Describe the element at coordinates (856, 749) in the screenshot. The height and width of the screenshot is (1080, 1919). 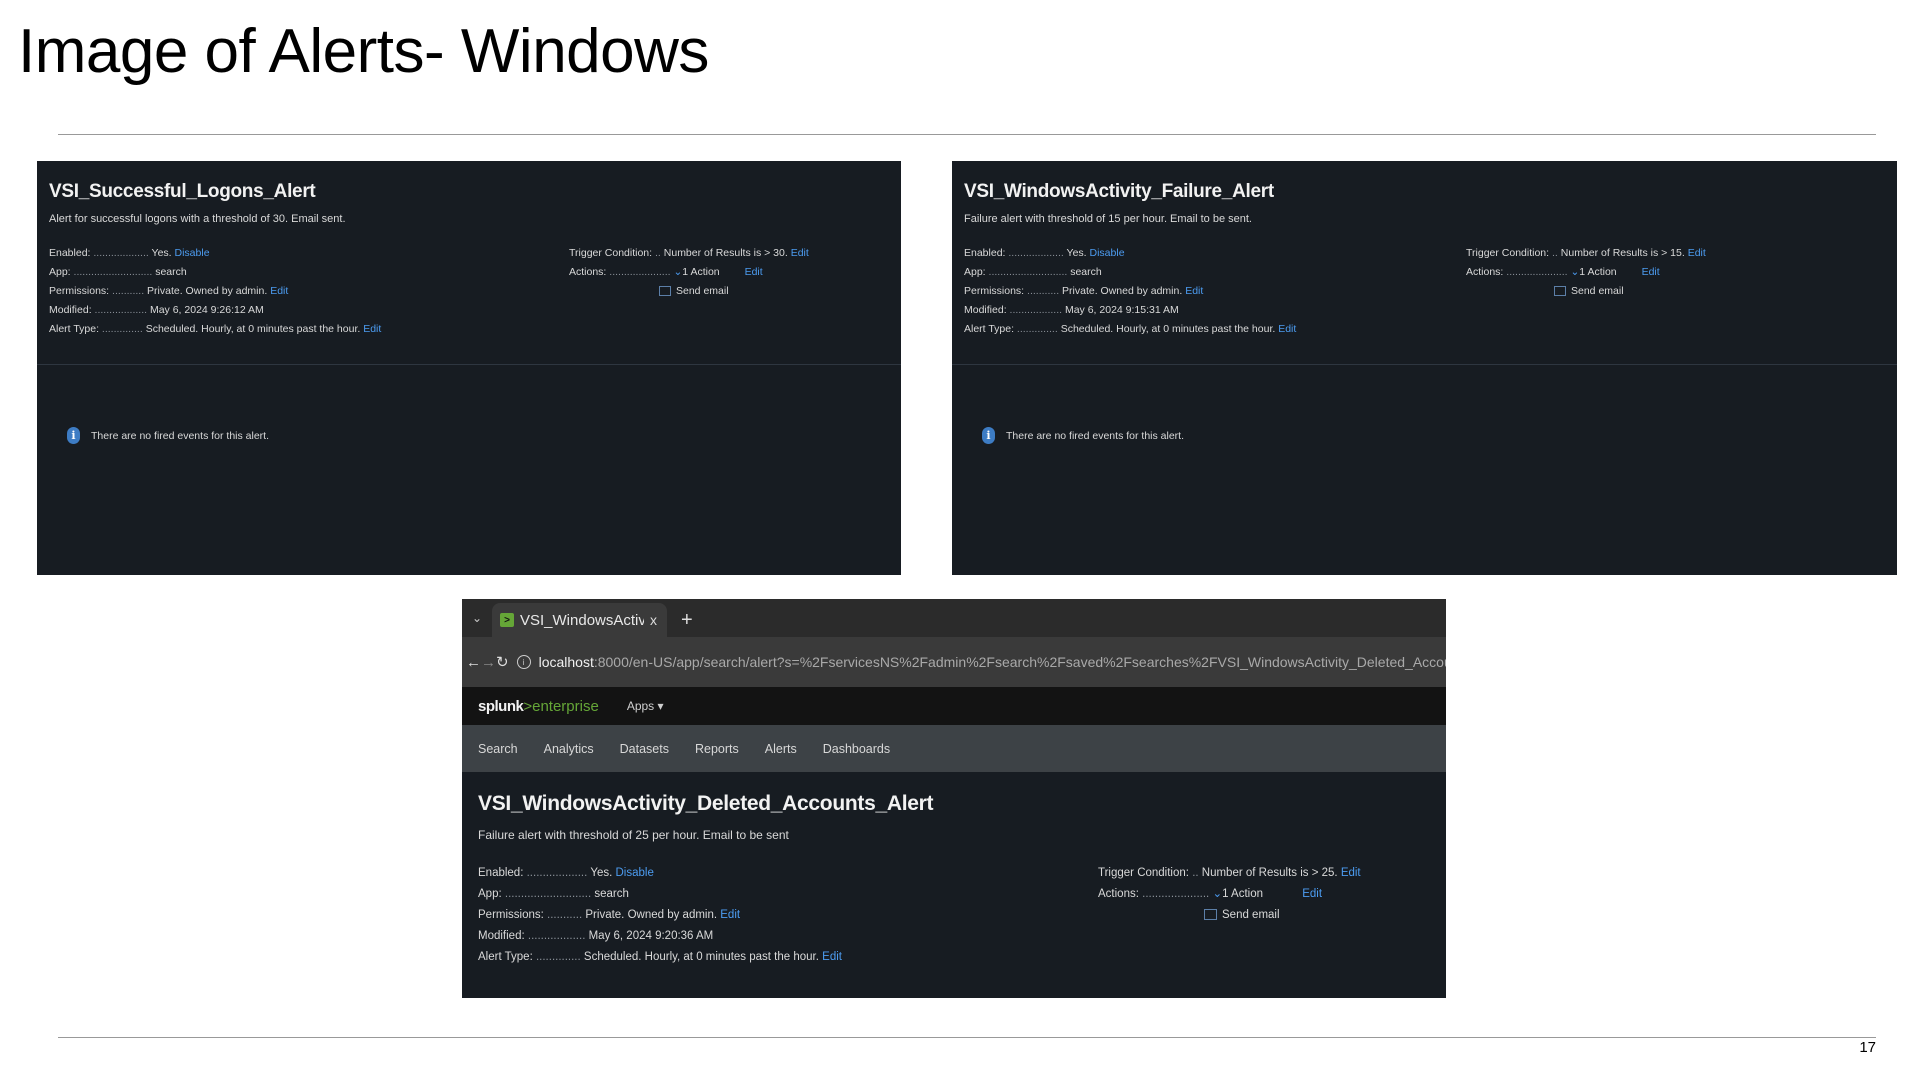
I see `nav-dashboards: Dashboards` at that location.